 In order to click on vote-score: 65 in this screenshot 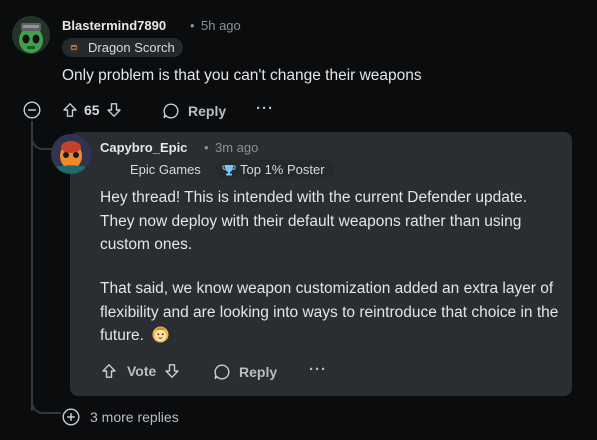, I will do `click(92, 110)`.